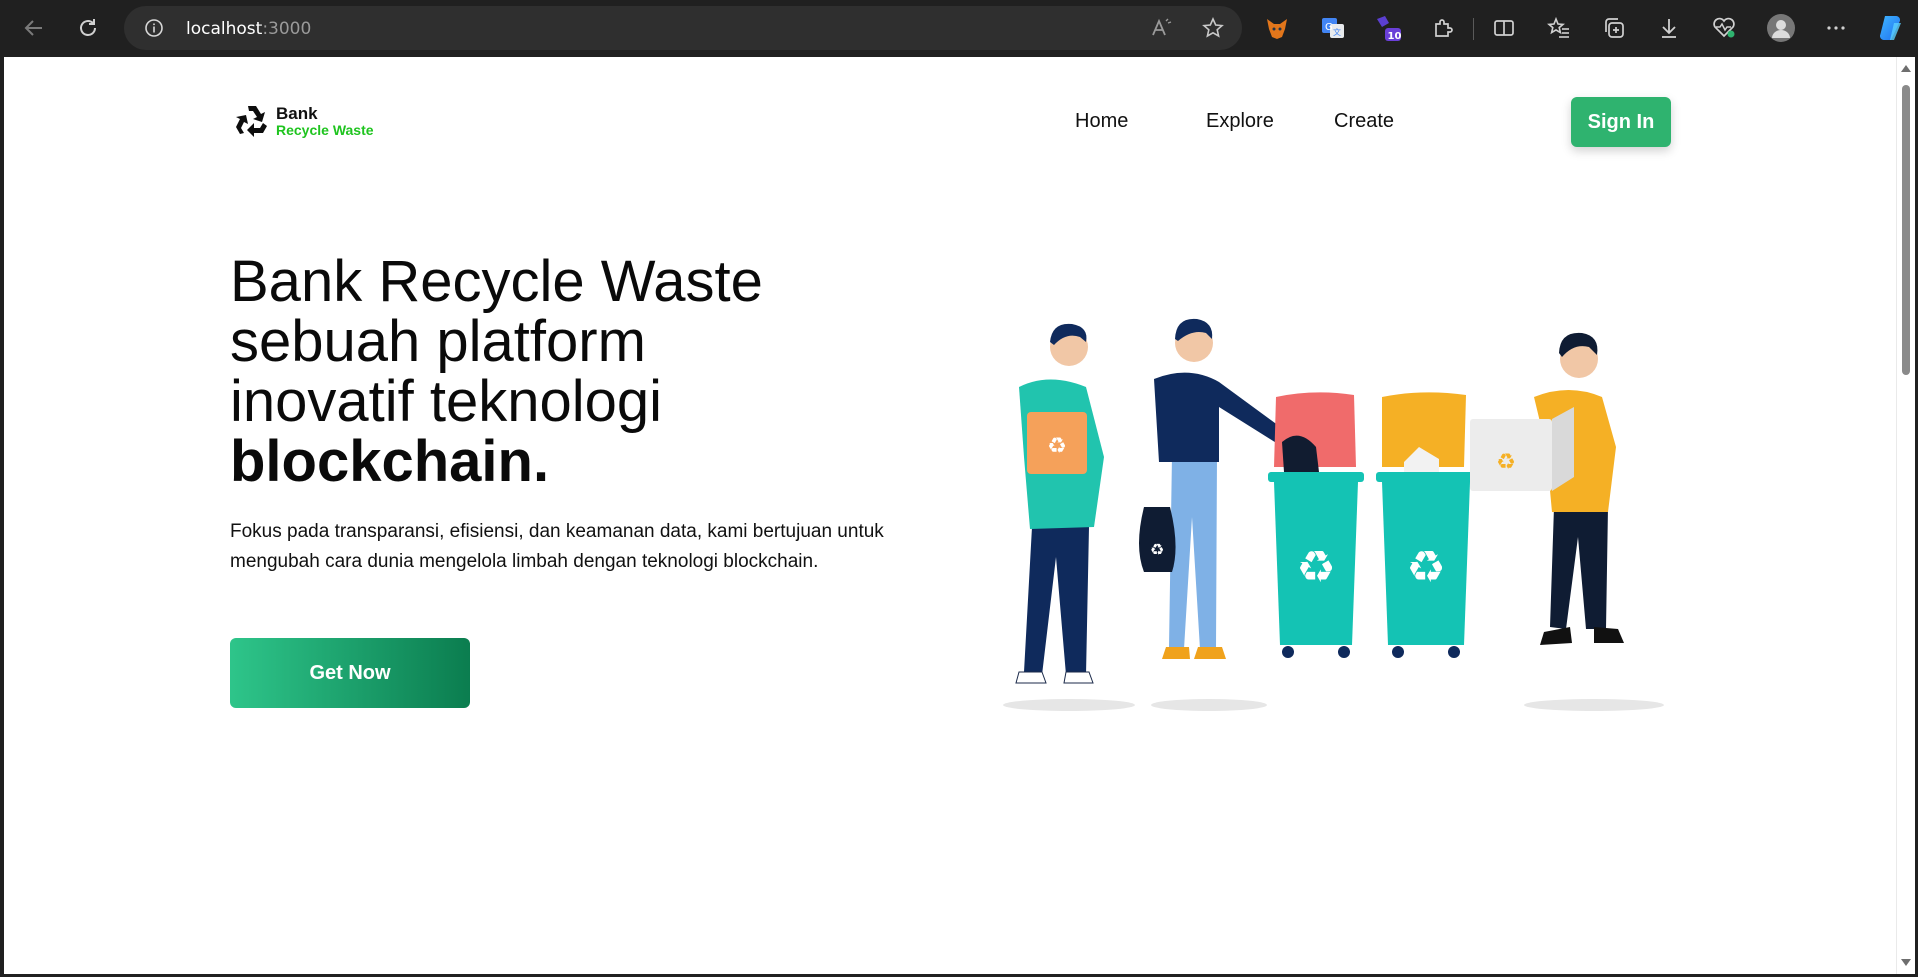  I want to click on page-scrollbar, so click(1905, 515).